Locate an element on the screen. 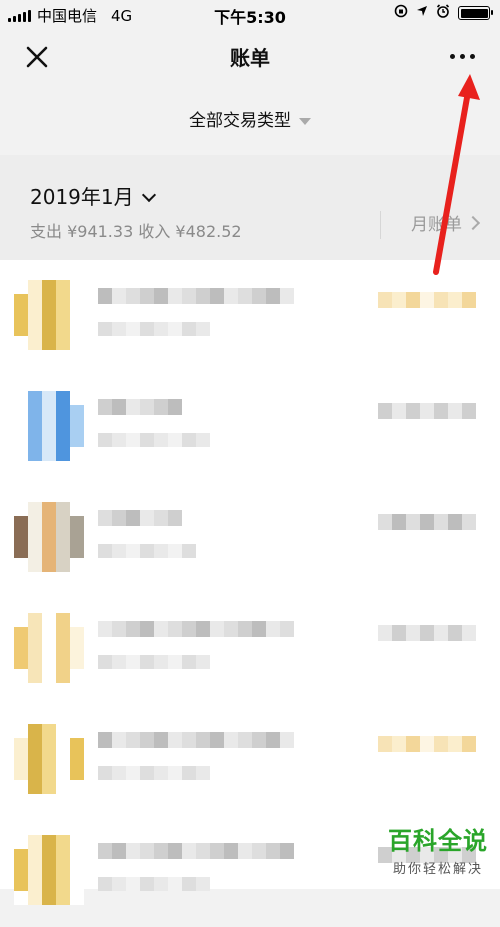  filter-label: 全部交易类型 is located at coordinates (240, 121).